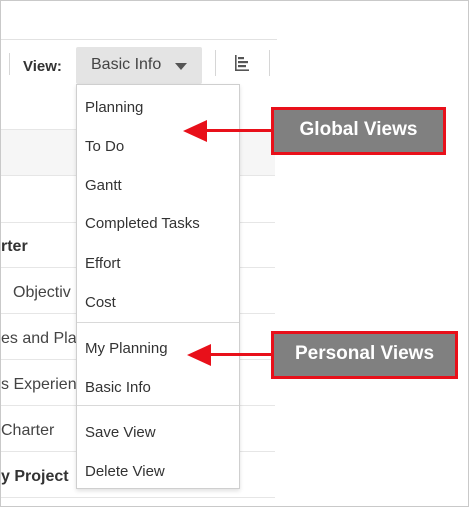 This screenshot has width=469, height=507. Describe the element at coordinates (181, 66) in the screenshot. I see `chevron-down-icon` at that location.